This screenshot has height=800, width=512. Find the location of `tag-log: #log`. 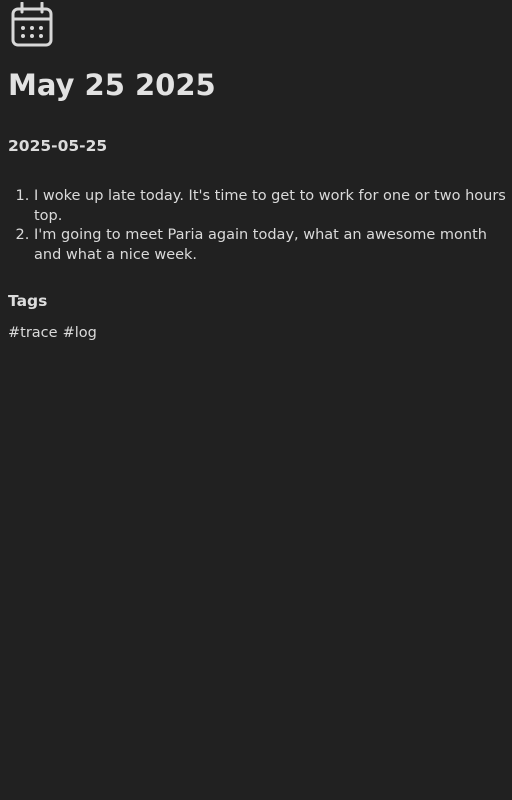

tag-log: #log is located at coordinates (80, 333).